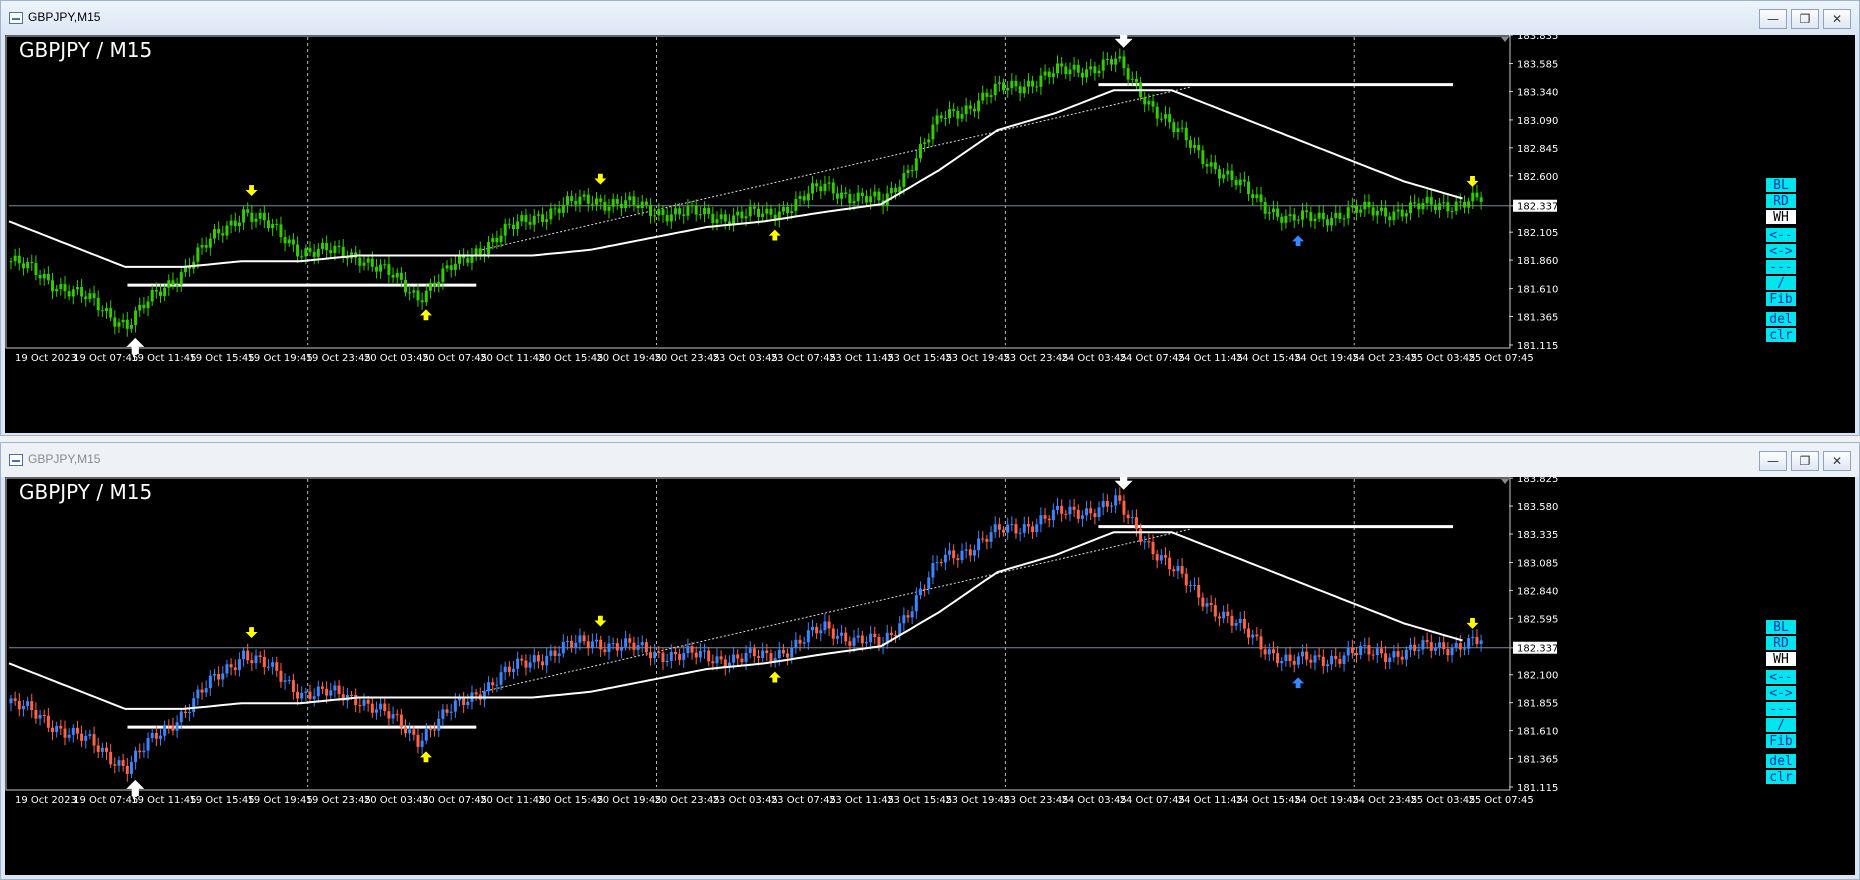 The height and width of the screenshot is (880, 1860). What do you see at coordinates (1537, 704) in the screenshot?
I see `price-axis-label: 181.855` at bounding box center [1537, 704].